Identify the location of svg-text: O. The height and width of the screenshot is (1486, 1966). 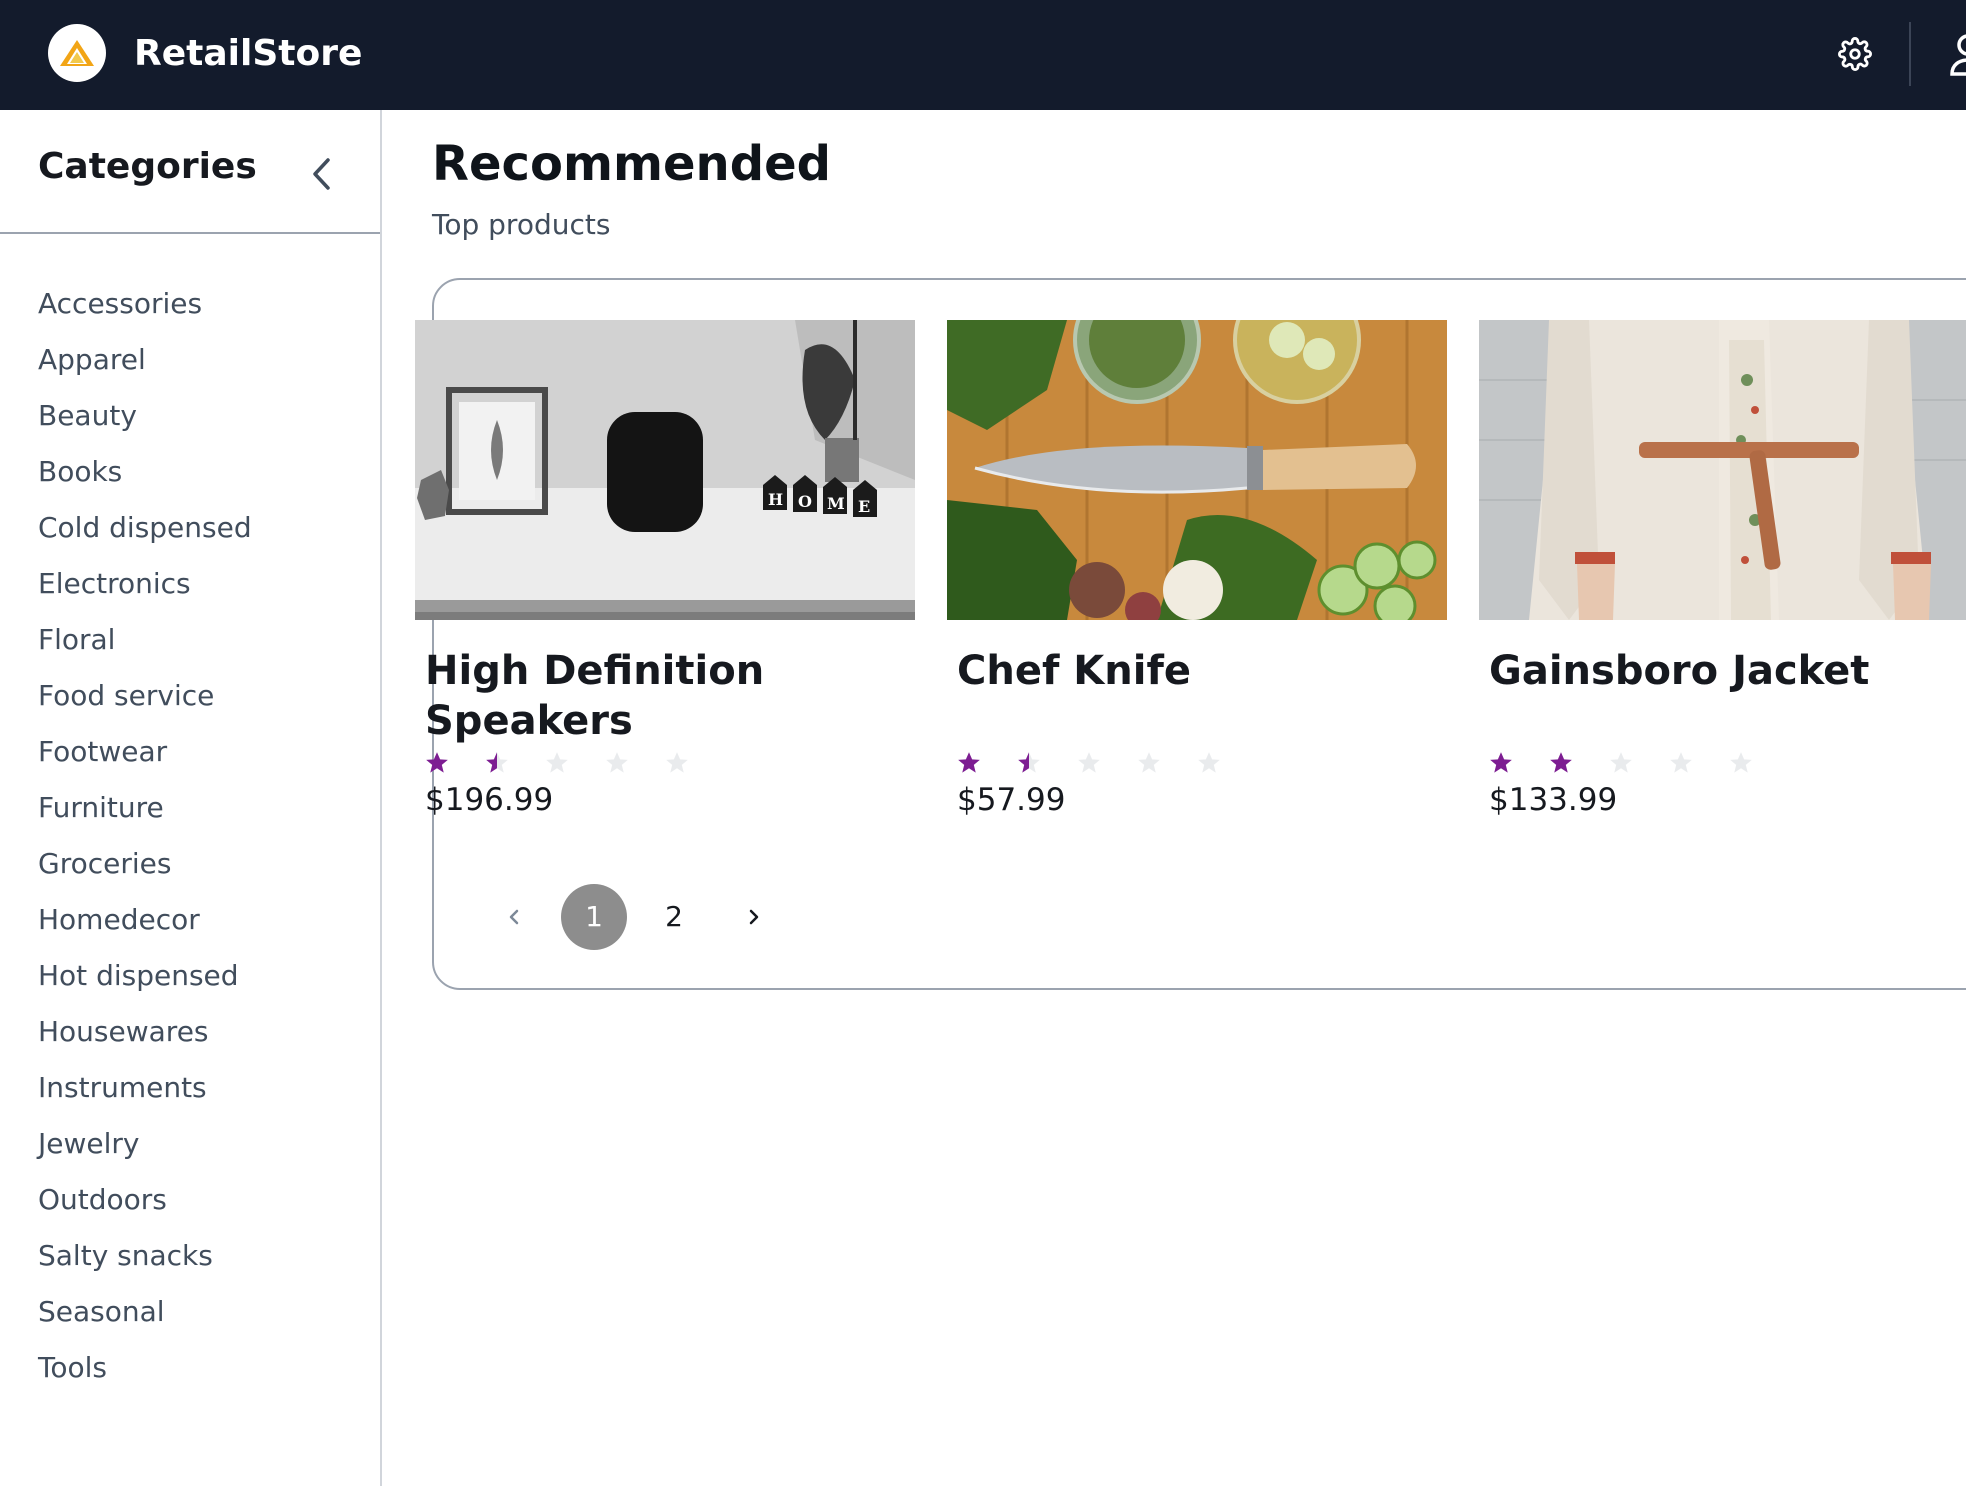
(805, 501).